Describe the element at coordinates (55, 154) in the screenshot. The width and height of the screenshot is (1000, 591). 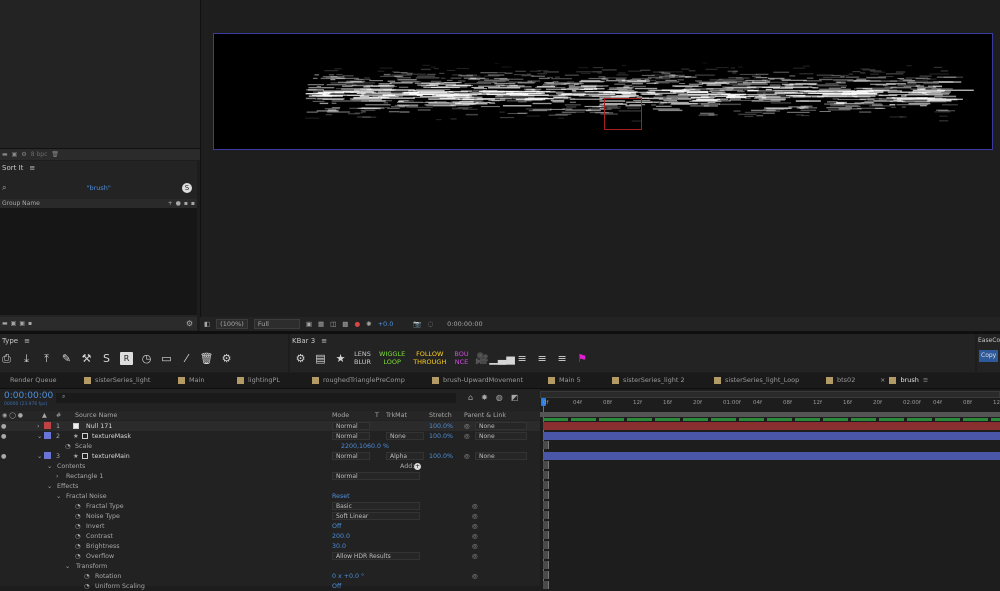
I see `trash-icon: 🗑` at that location.